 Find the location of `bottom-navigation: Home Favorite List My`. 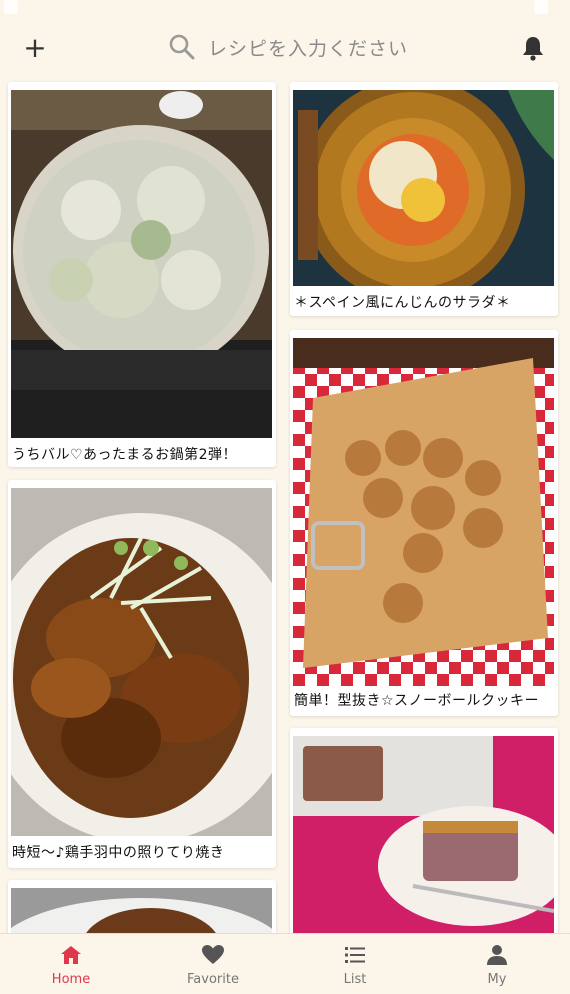

bottom-navigation: Home Favorite List My is located at coordinates (285, 963).